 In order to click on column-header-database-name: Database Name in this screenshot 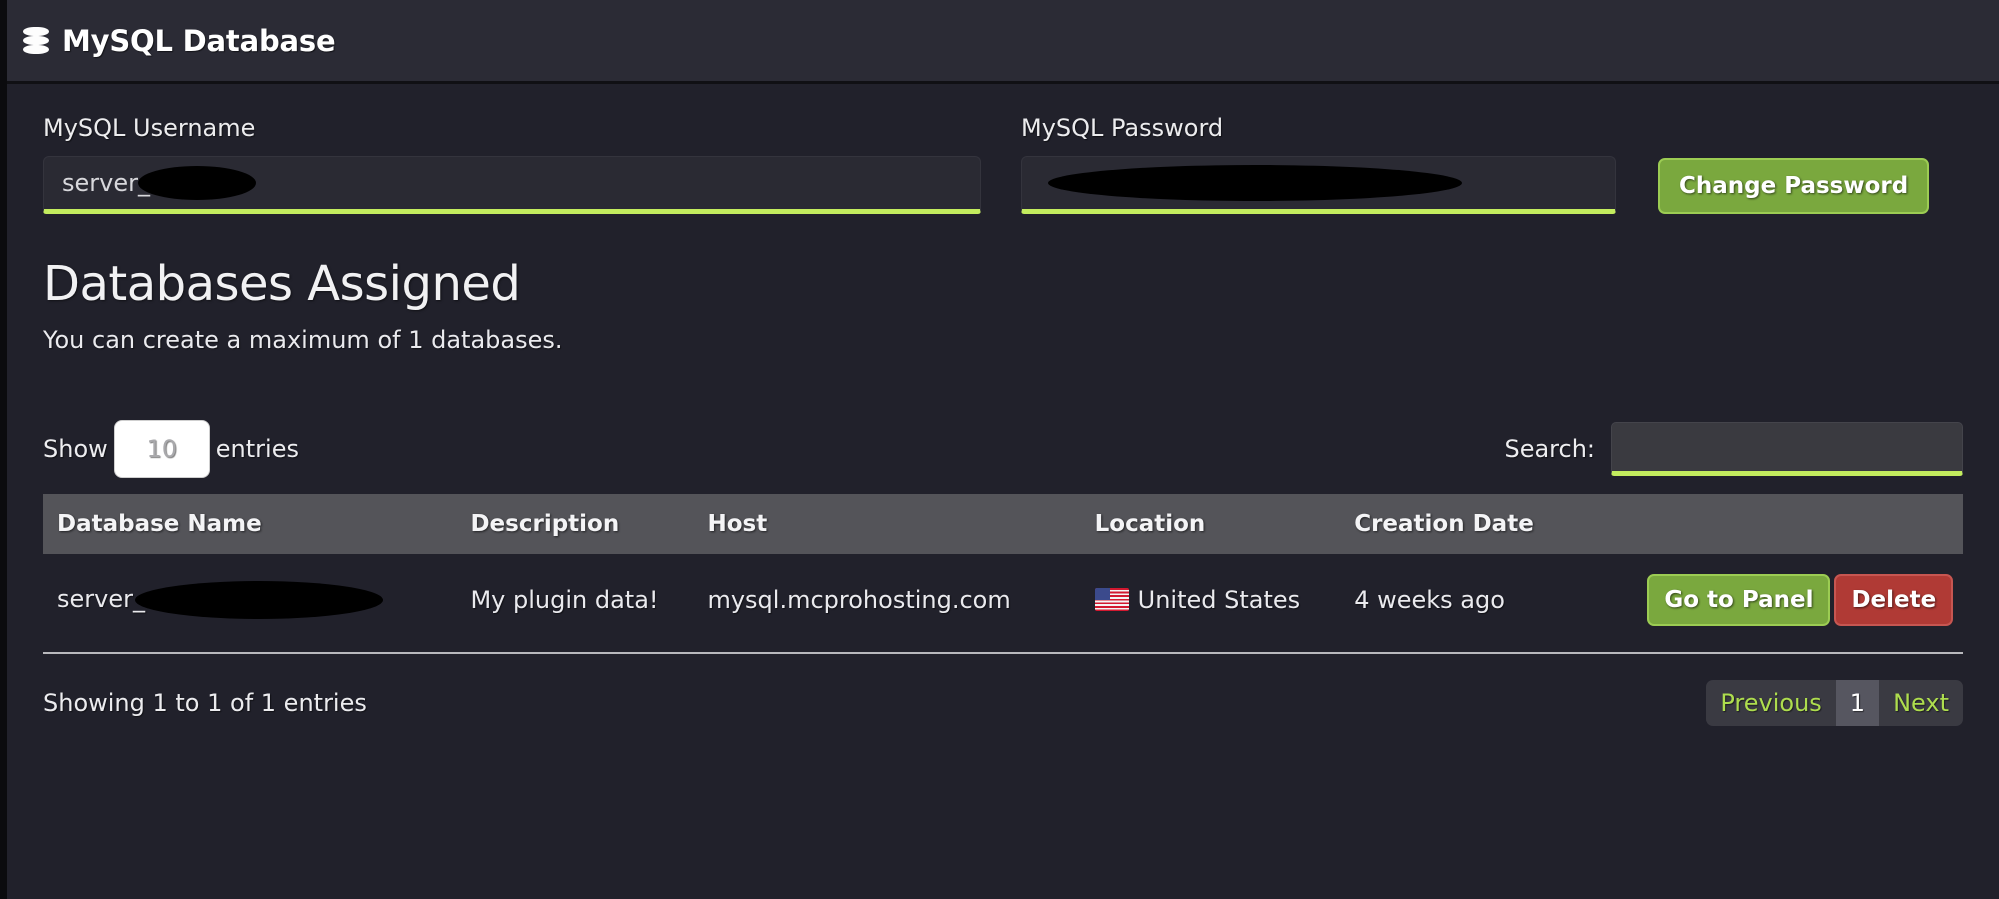, I will do `click(250, 524)`.